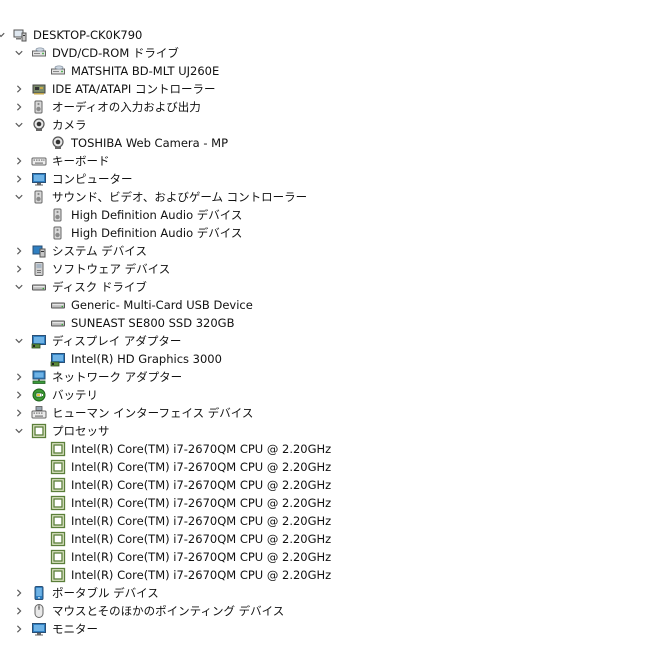 Image resolution: width=667 pixels, height=667 pixels. What do you see at coordinates (81, 431) in the screenshot?
I see `category-label: プロセッサ` at bounding box center [81, 431].